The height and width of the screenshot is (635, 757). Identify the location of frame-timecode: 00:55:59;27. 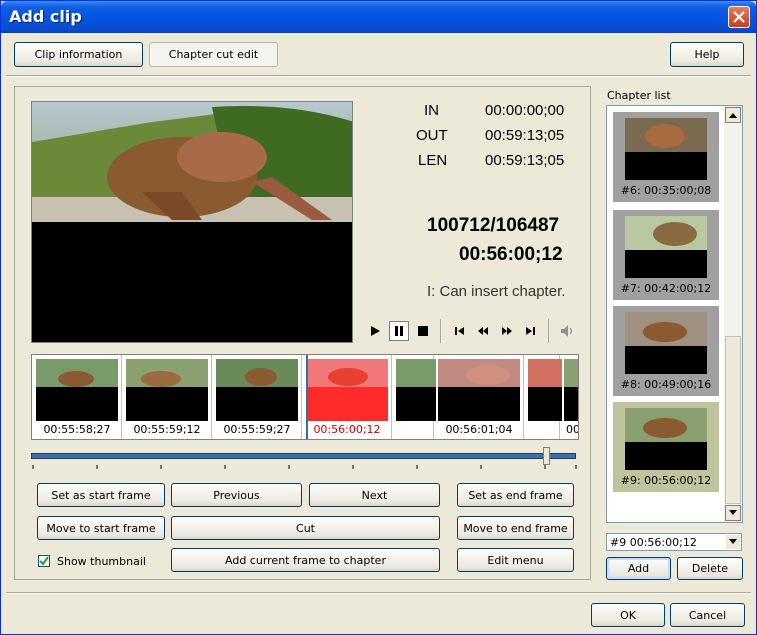
(257, 429).